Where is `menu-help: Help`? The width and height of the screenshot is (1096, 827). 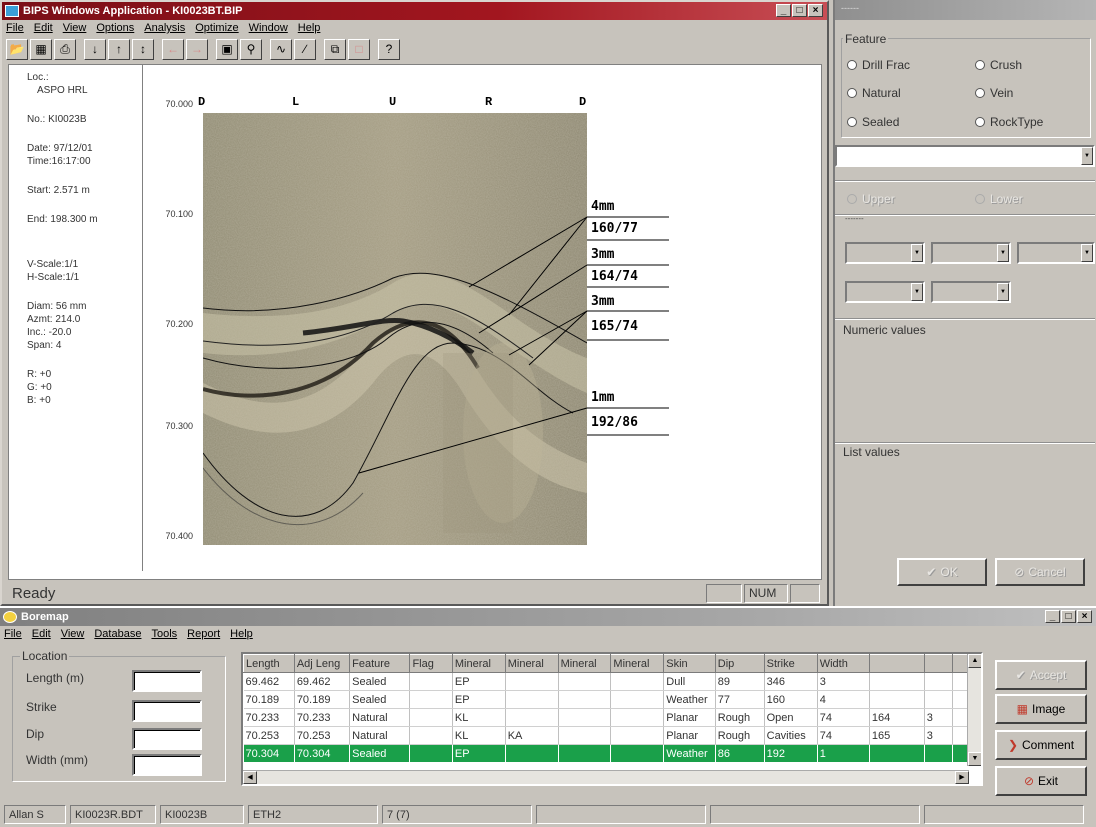 menu-help: Help is located at coordinates (241, 634).